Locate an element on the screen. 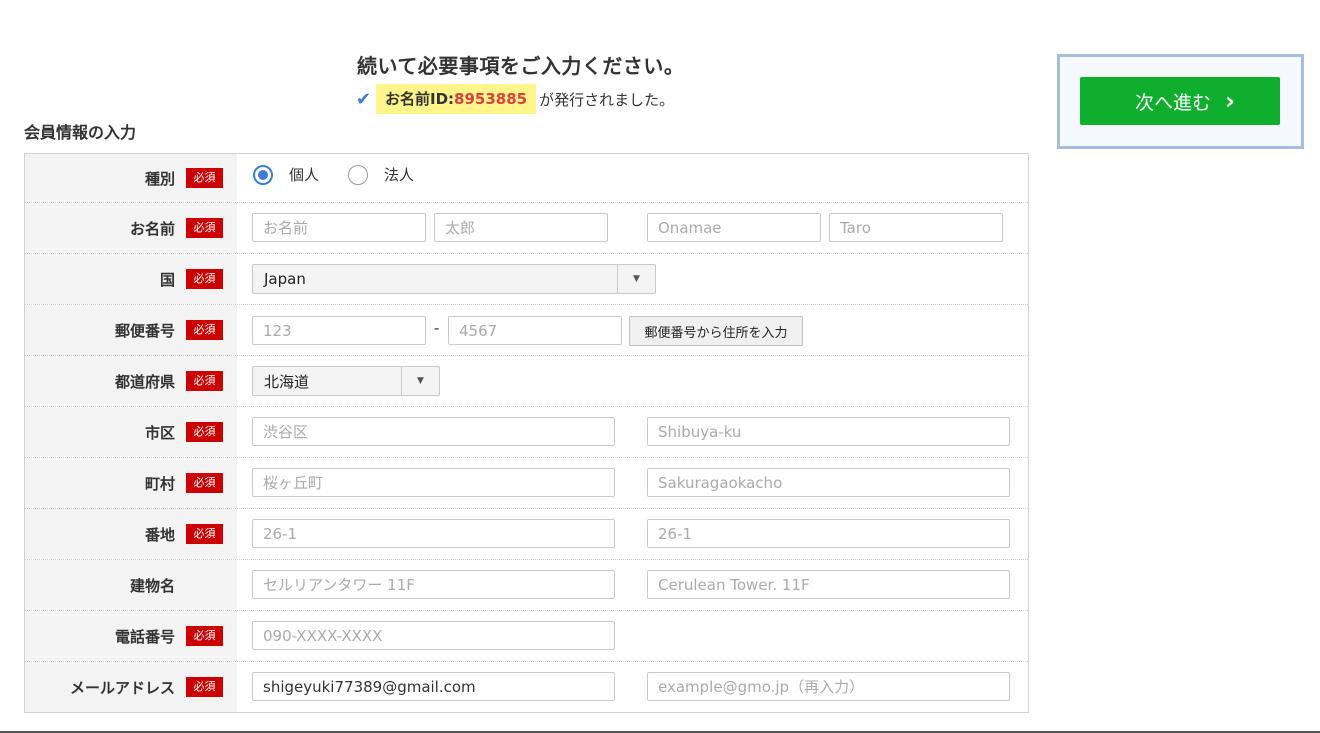  postal-code-second-input is located at coordinates (535, 330).